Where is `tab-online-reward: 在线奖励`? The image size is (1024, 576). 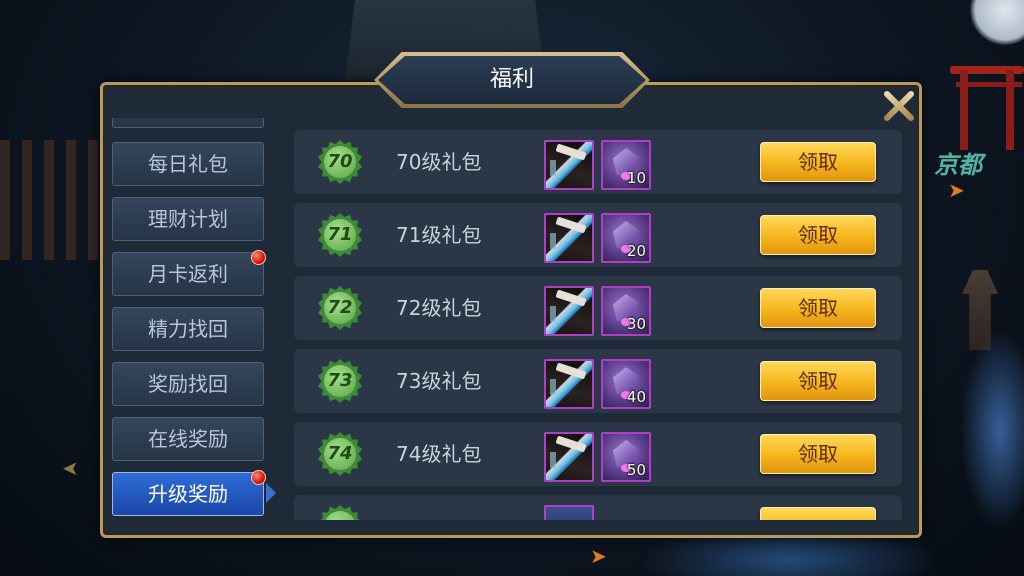 tab-online-reward: 在线奖励 is located at coordinates (188, 439).